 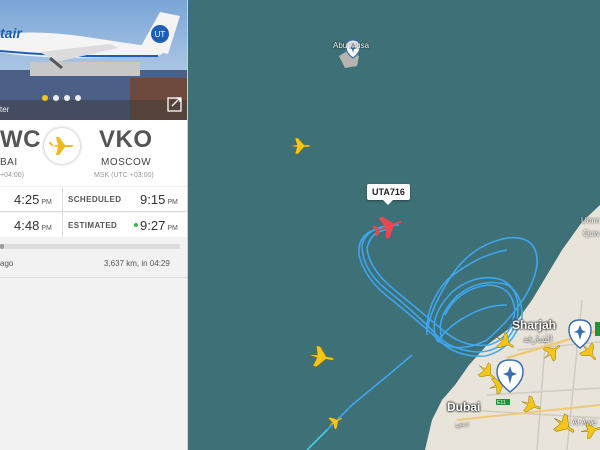 What do you see at coordinates (137, 263) in the screenshot?
I see `remaining-text: 3,637 km, in 04:29` at bounding box center [137, 263].